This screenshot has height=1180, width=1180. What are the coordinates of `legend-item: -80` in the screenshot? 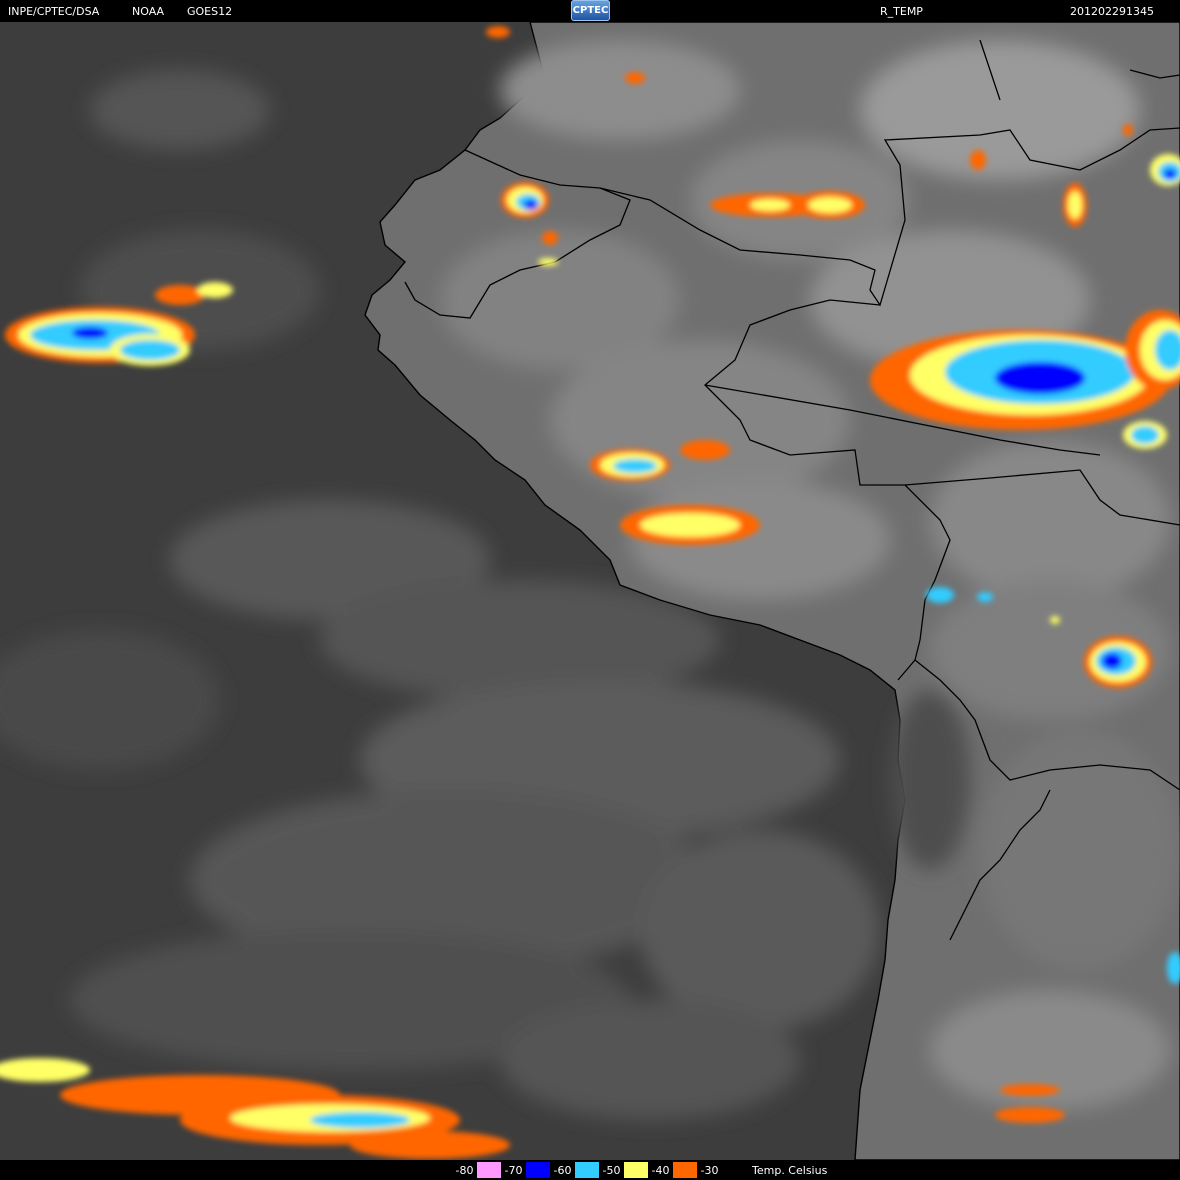 It's located at (476, 1170).